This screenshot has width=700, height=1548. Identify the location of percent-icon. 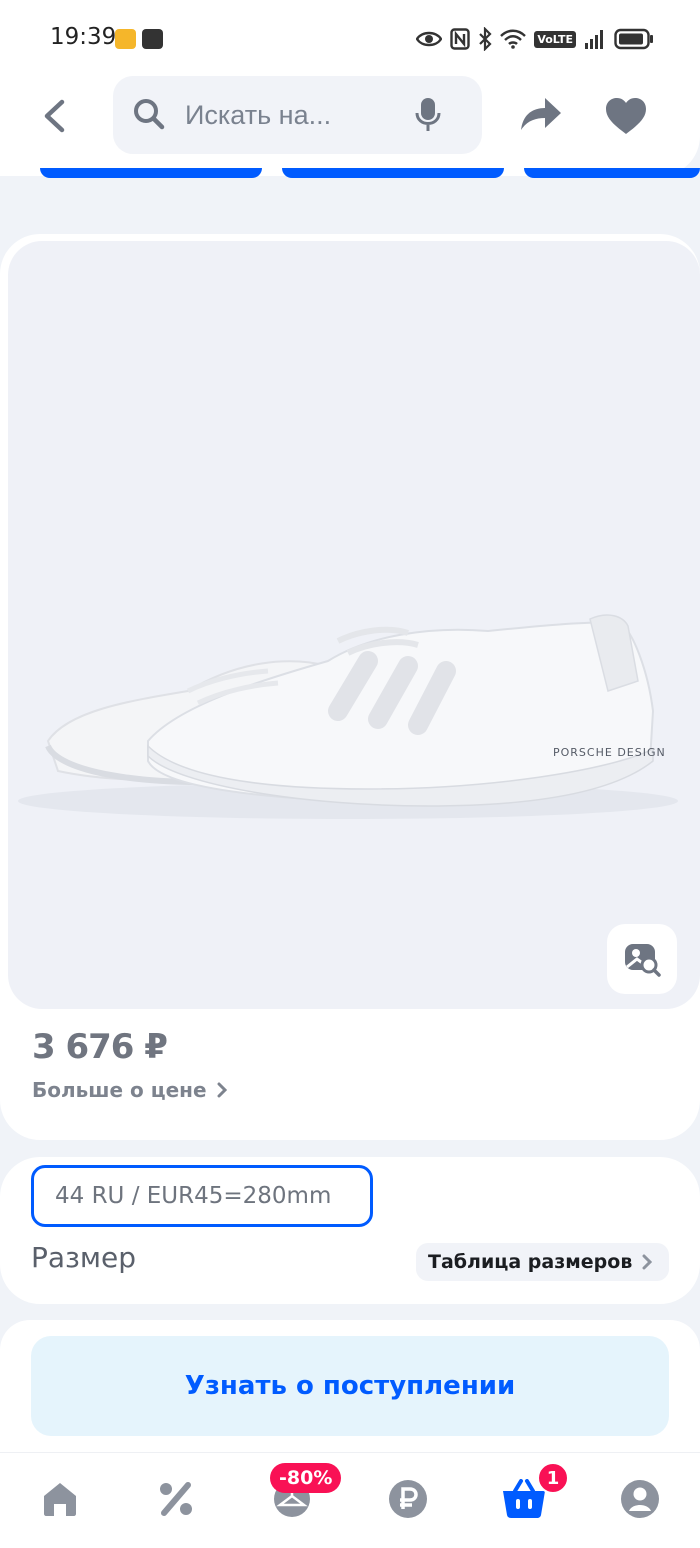
(176, 1499).